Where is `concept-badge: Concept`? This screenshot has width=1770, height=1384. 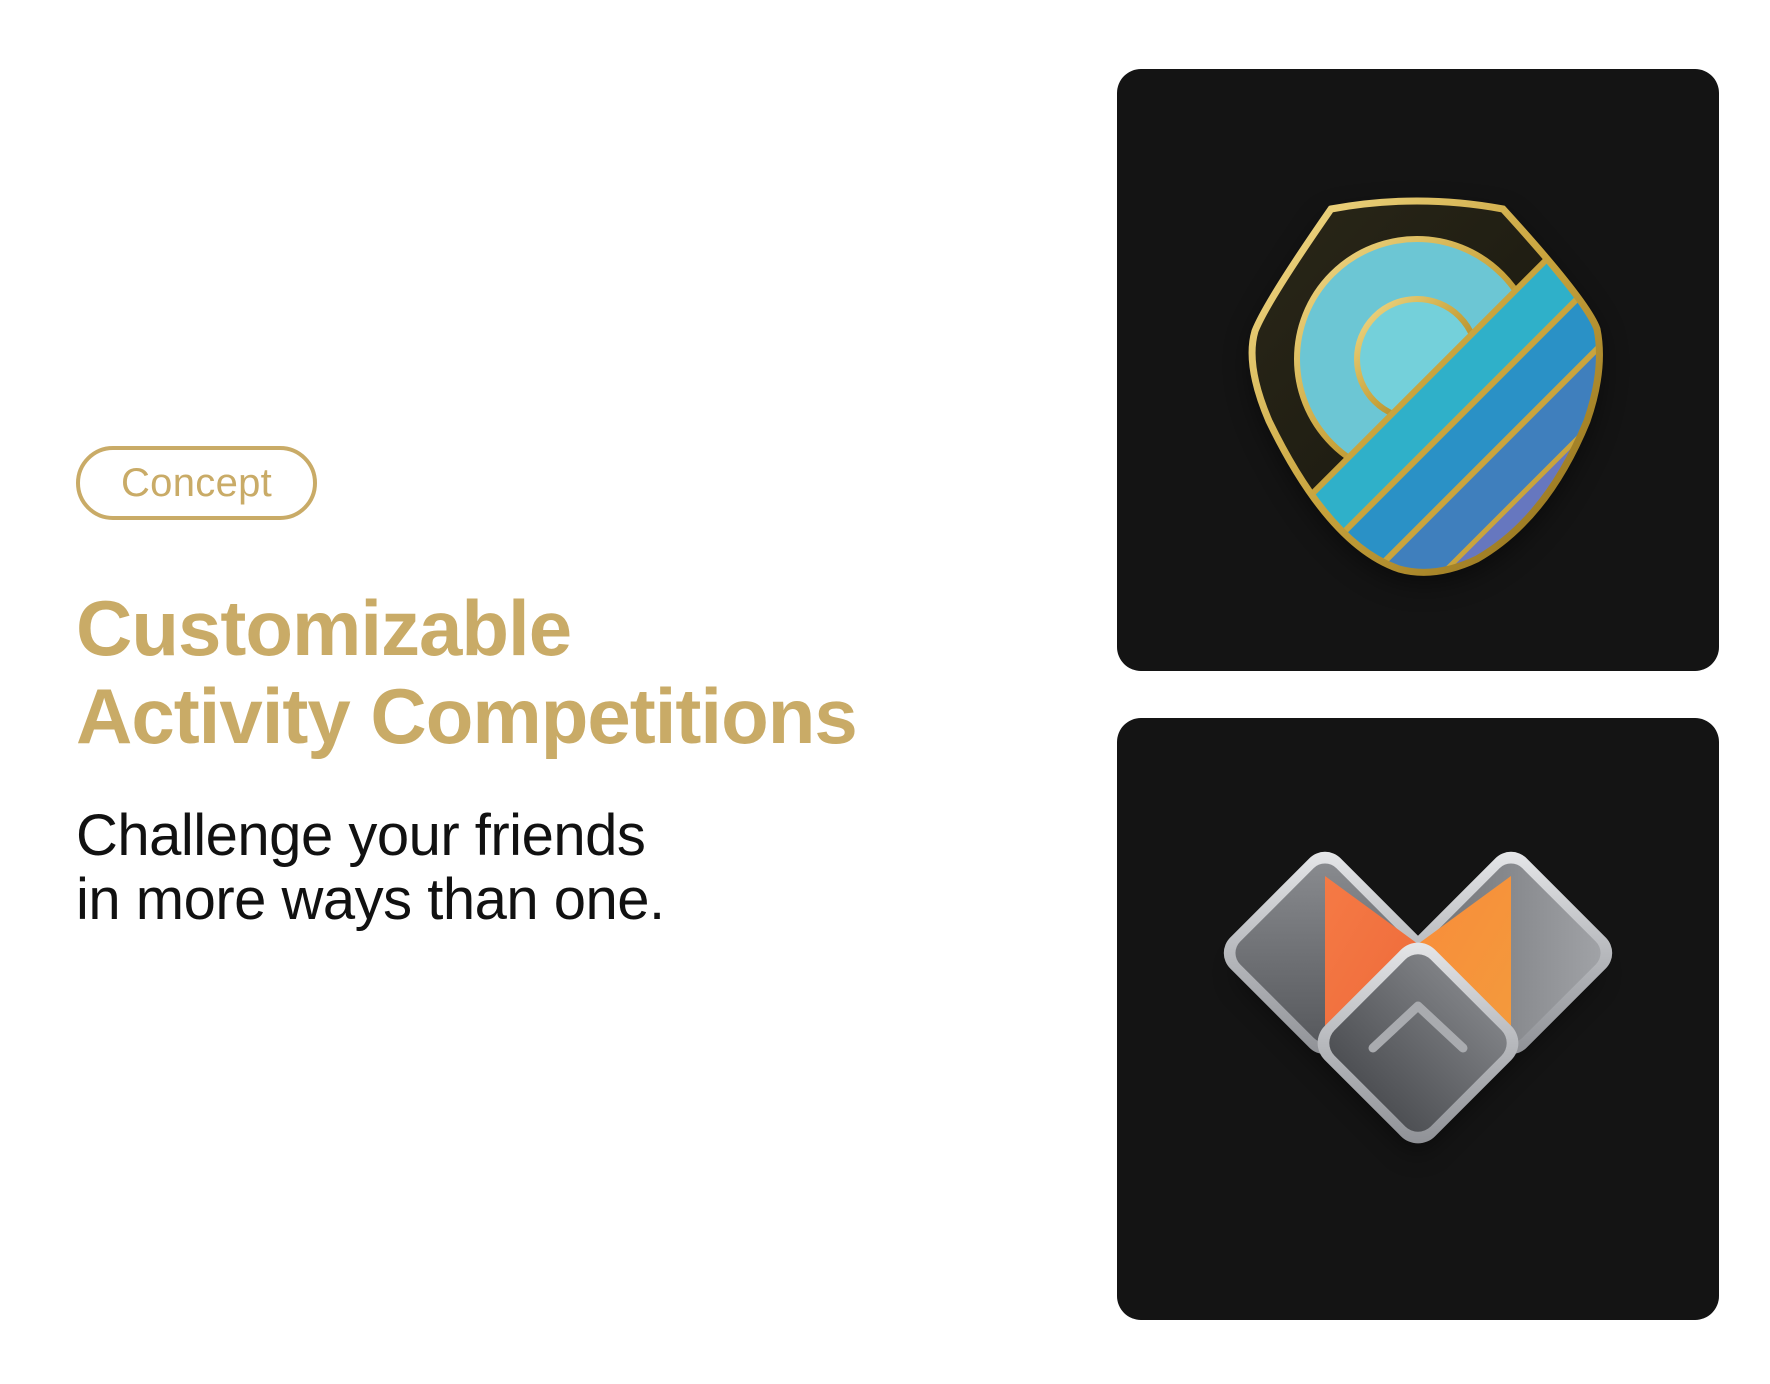
concept-badge: Concept is located at coordinates (197, 483).